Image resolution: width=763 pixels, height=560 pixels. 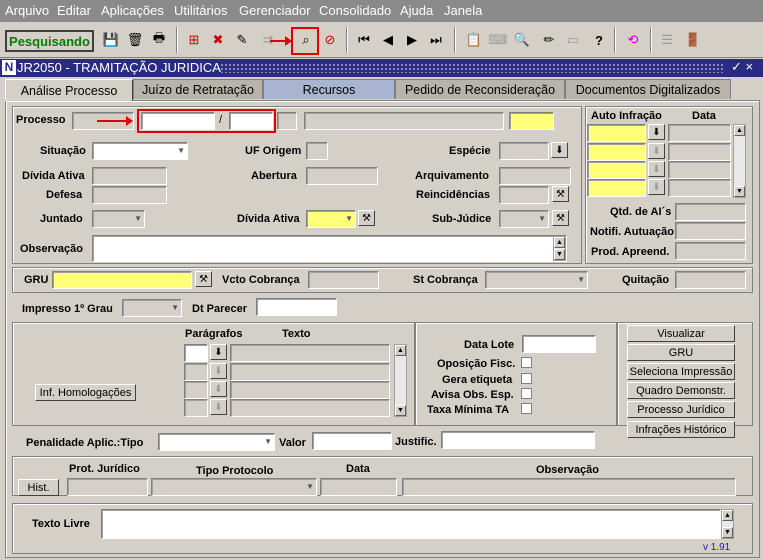 I want to click on impresso-select, so click(x=152, y=308).